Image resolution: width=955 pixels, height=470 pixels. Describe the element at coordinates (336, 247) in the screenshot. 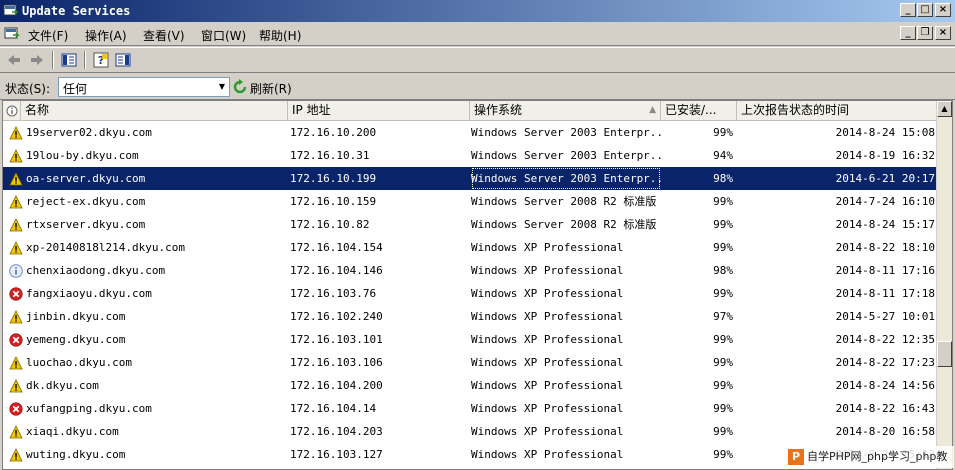

I see `cell-ip: 172.16.104.154` at that location.